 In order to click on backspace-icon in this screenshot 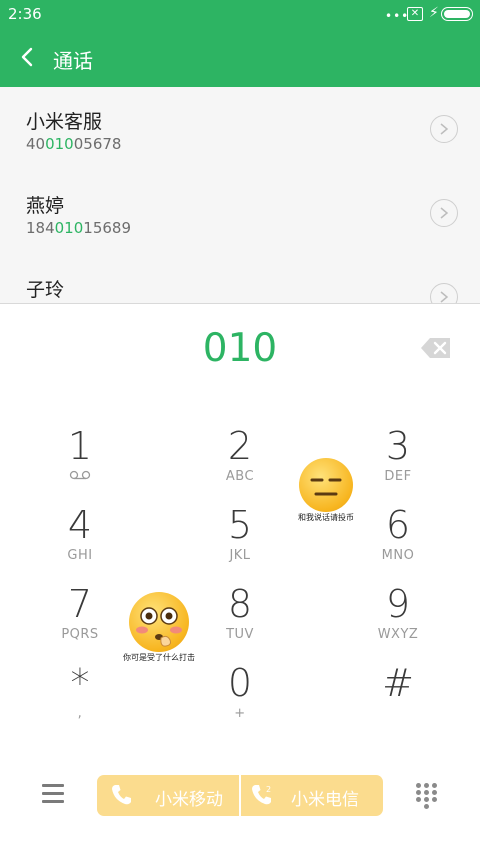, I will do `click(436, 348)`.